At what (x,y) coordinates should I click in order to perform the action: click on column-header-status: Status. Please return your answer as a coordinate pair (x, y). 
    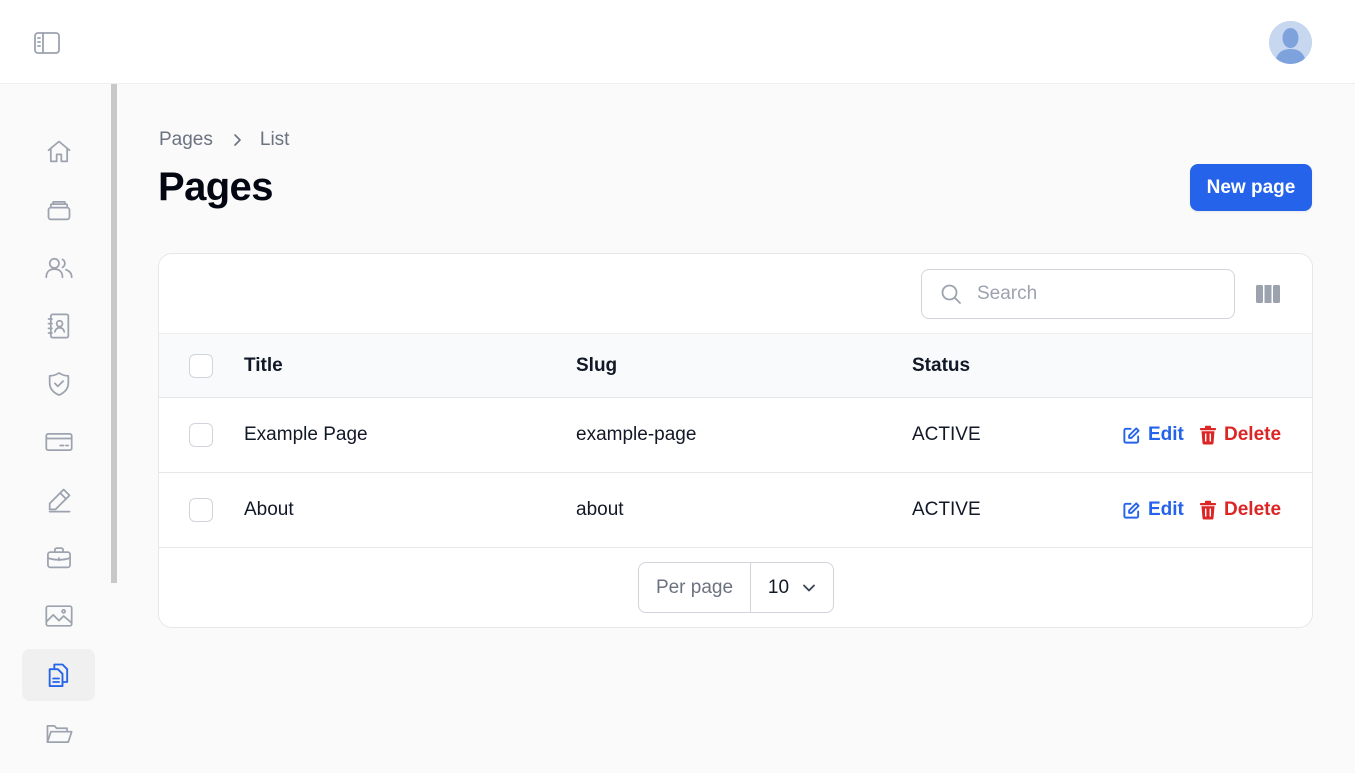
    Looking at the image, I should click on (941, 366).